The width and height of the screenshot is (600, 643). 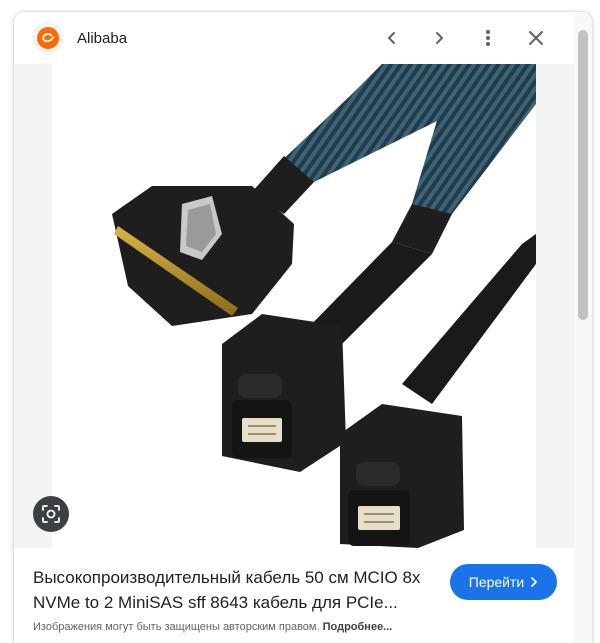 I want to click on lens-search-button, so click(x=51, y=514).